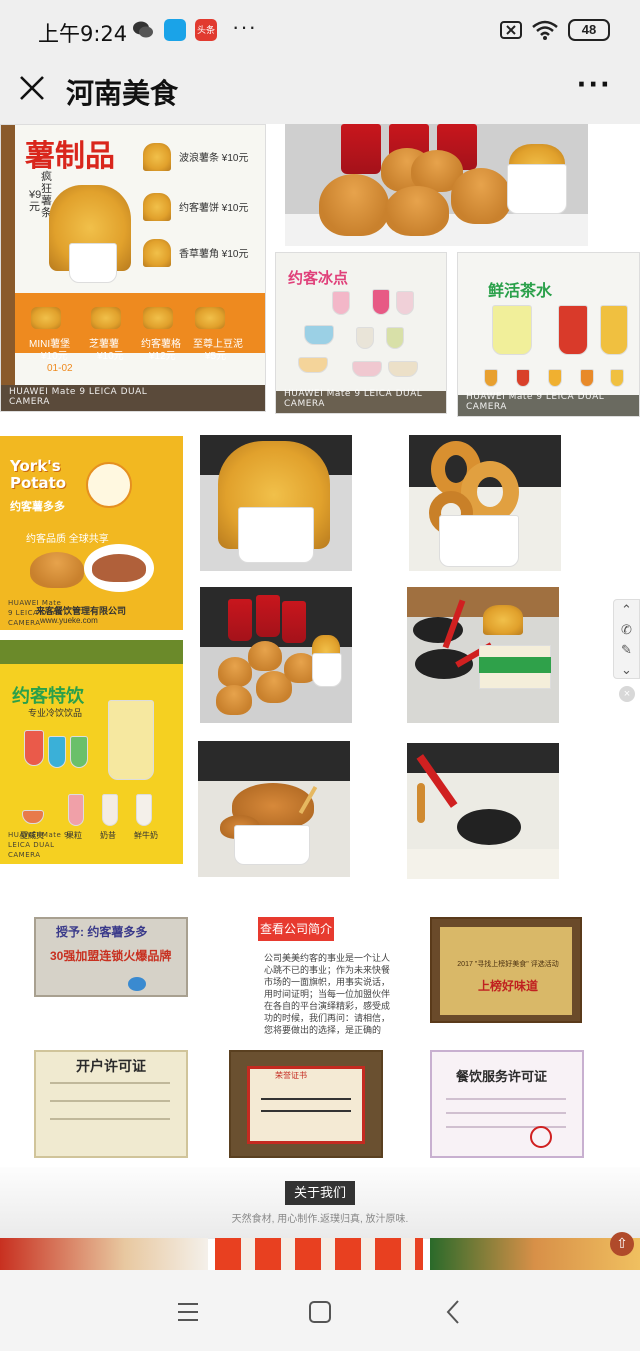  Describe the element at coordinates (511, 30) in the screenshot. I see `sim-icon` at that location.